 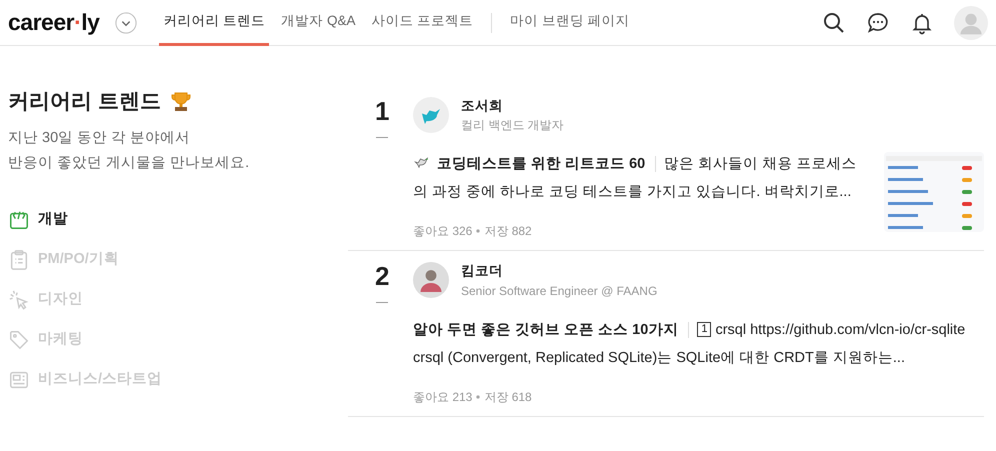 What do you see at coordinates (214, 23) in the screenshot?
I see `nav-tab: 커리어리 트렌드` at bounding box center [214, 23].